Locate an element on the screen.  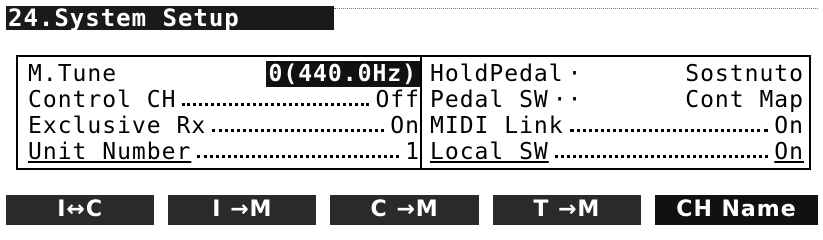
param-local-sw: Local SW On is located at coordinates (617, 152).